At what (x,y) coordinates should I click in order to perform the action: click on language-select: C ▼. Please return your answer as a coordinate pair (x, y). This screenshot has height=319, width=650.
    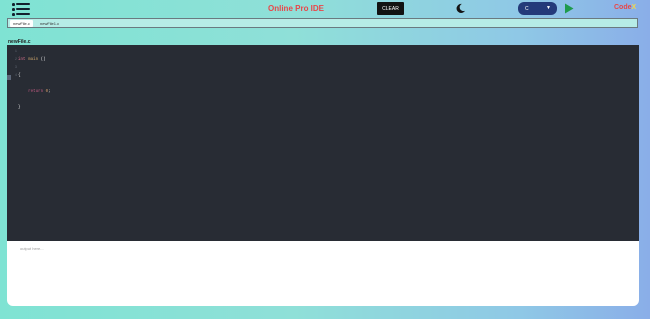
    Looking at the image, I should click on (537, 8).